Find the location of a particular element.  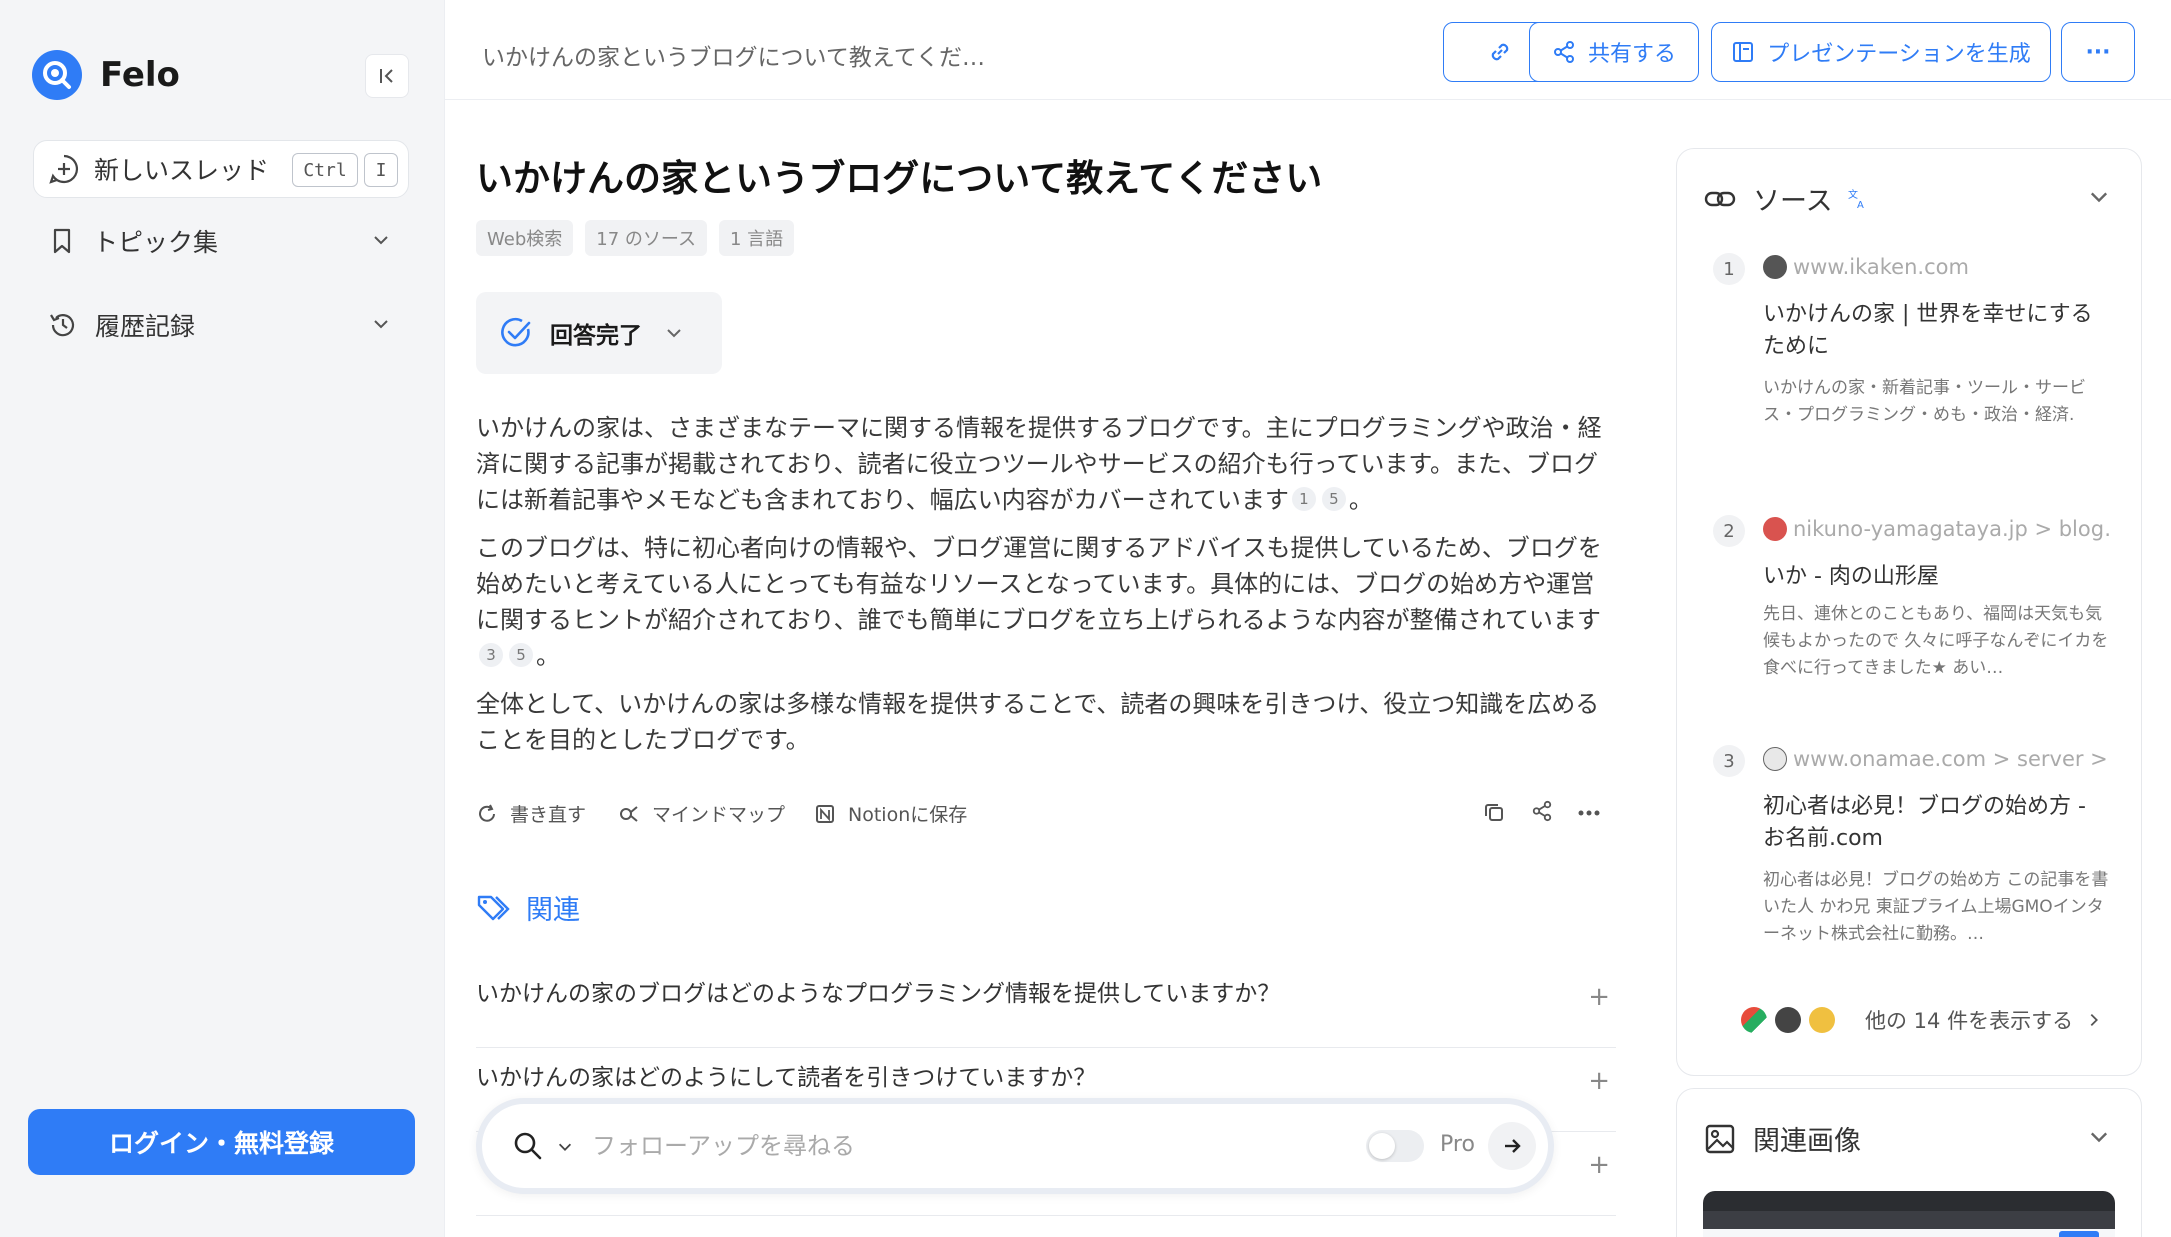

answer-meta-tags: Web検索 17 のソース 1 言語 is located at coordinates (635, 238).